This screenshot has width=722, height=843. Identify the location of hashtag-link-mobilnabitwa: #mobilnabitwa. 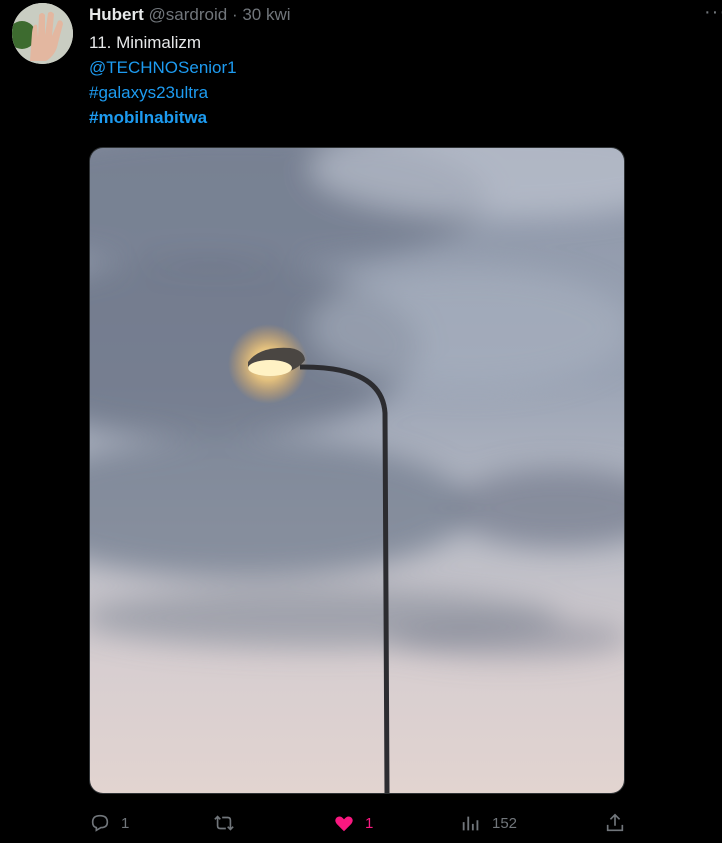
(148, 118).